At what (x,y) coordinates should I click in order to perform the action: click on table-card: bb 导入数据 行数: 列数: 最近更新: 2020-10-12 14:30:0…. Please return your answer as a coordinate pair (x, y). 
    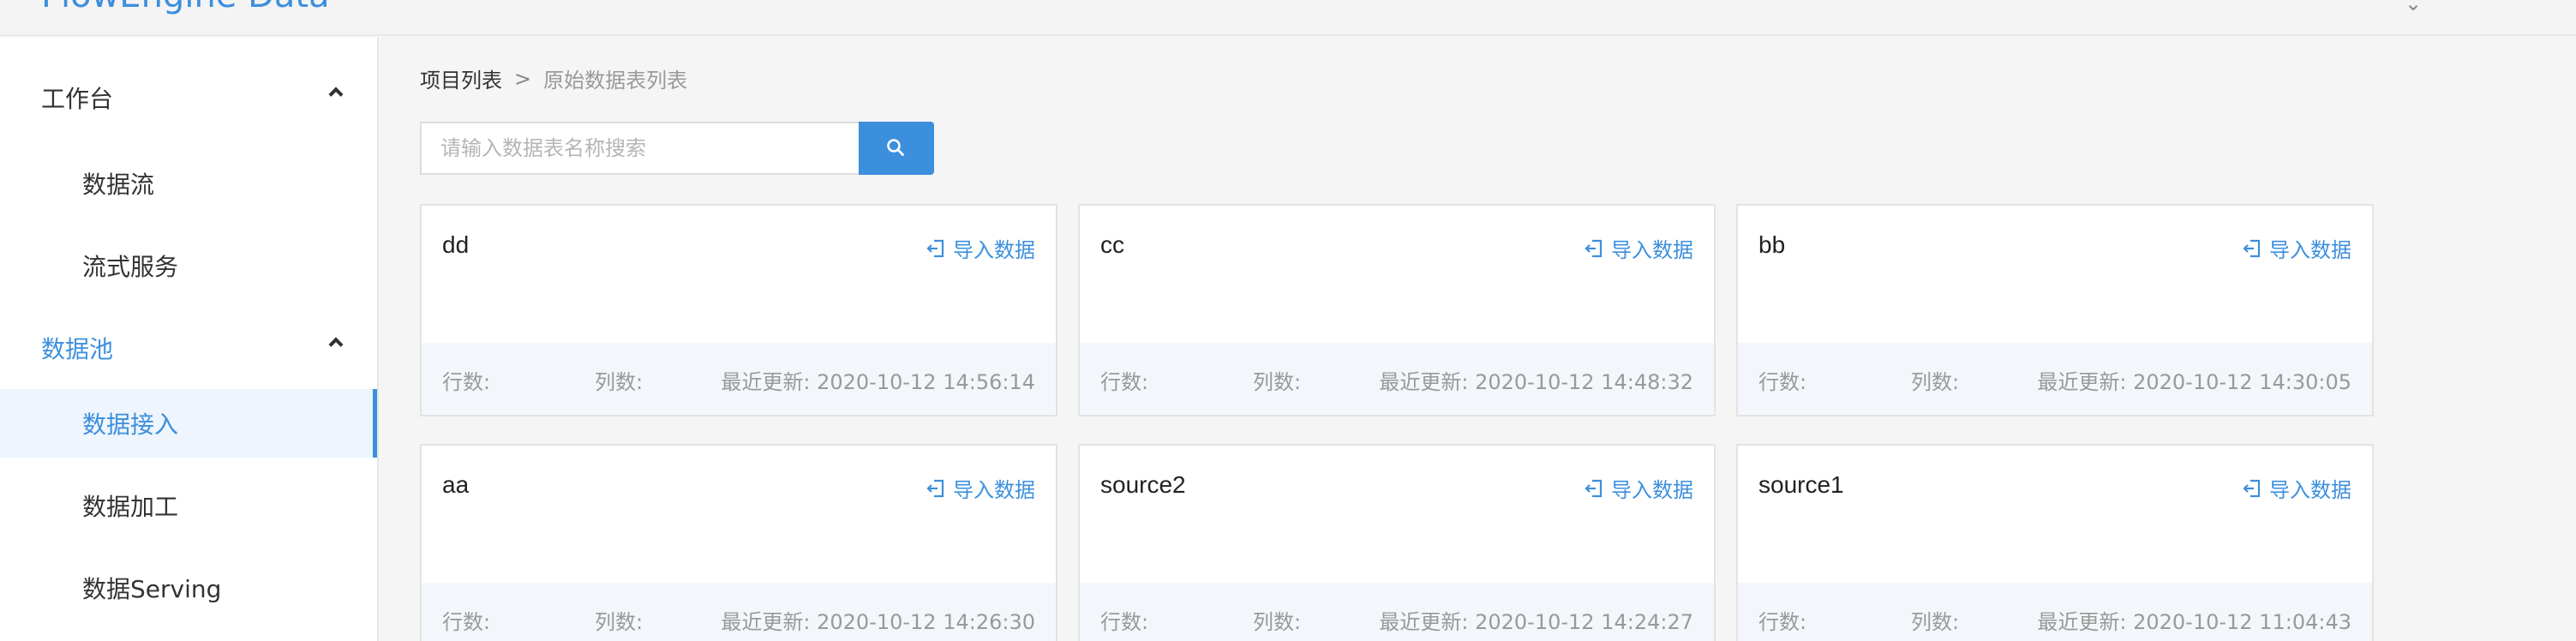
    Looking at the image, I should click on (2055, 310).